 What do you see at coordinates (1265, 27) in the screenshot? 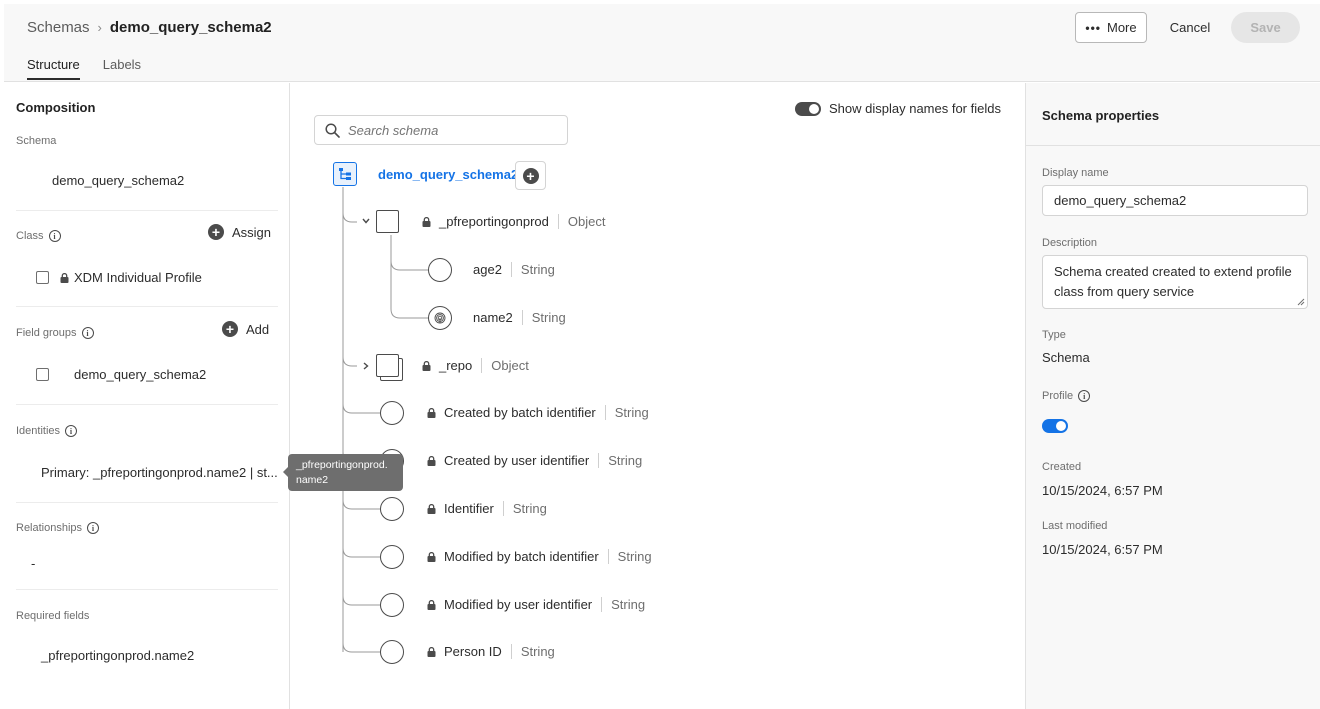
I see `save-button: Save` at bounding box center [1265, 27].